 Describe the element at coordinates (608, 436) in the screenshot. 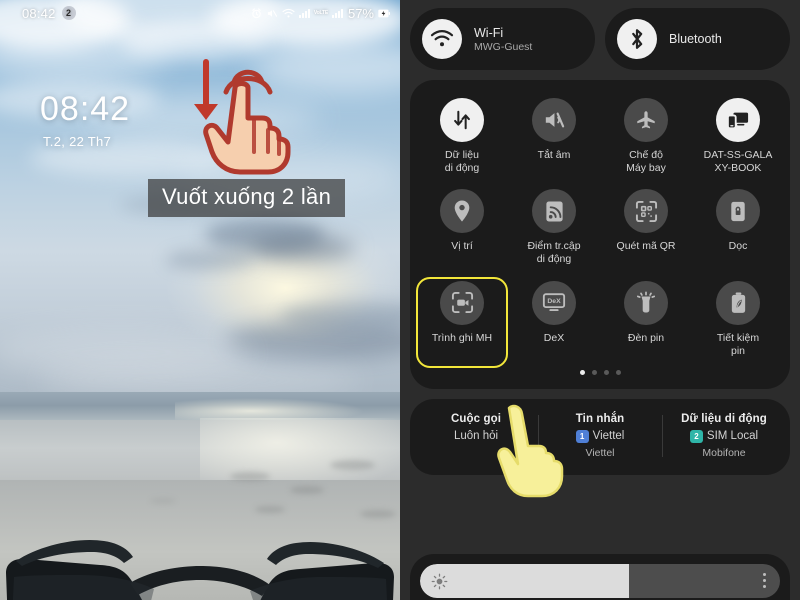

I see `sim-messages-value-text: Viettel` at that location.